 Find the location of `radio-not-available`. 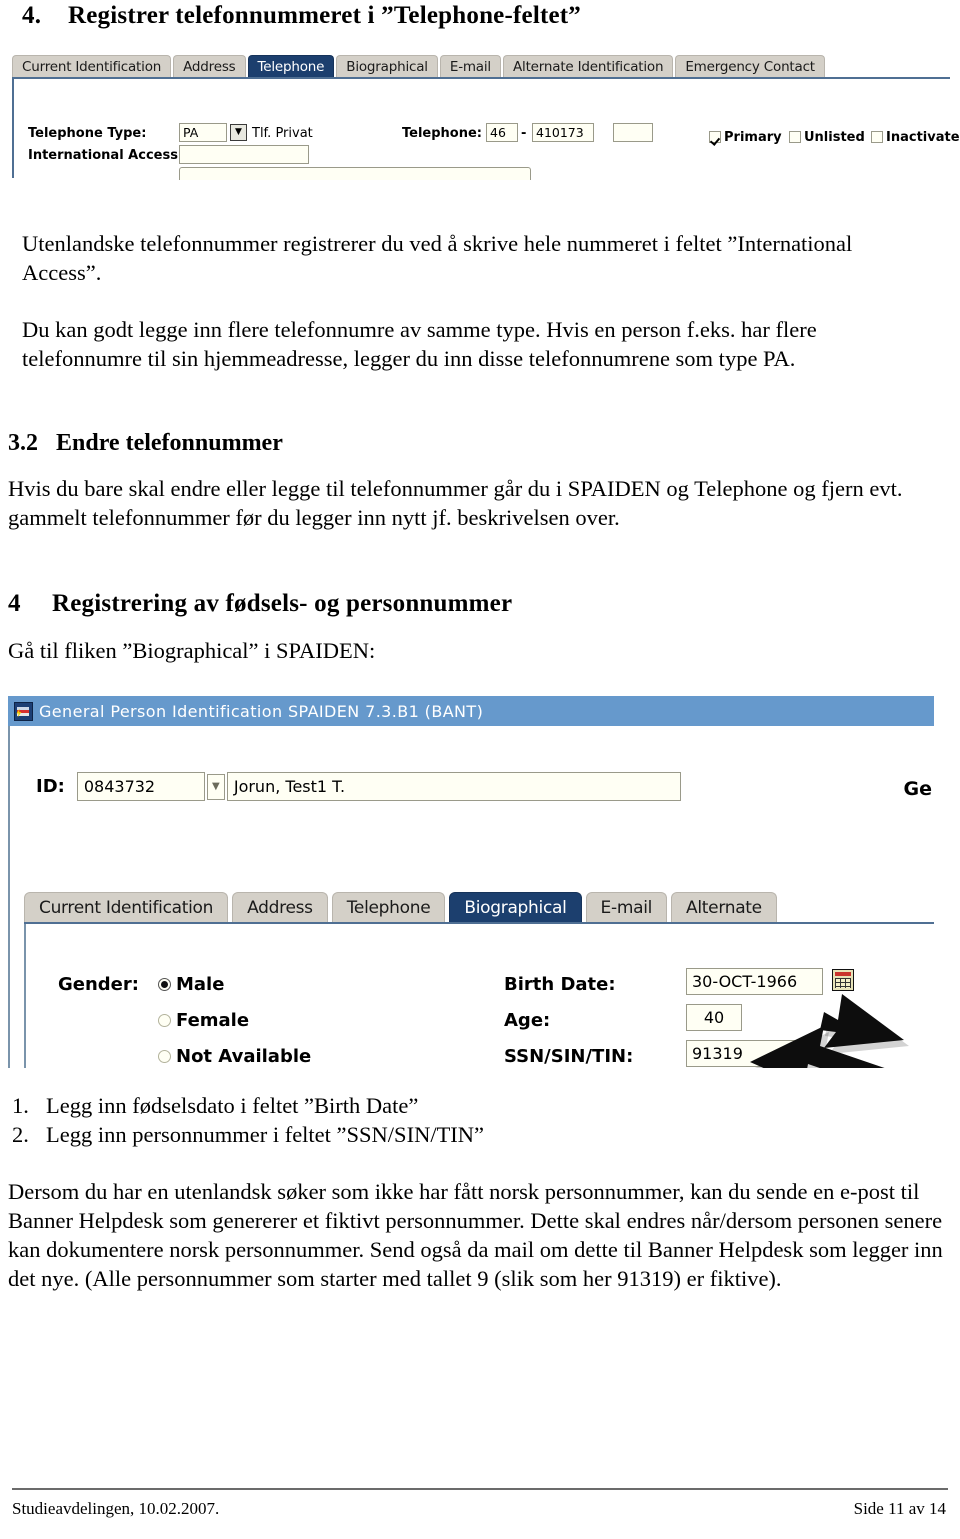

radio-not-available is located at coordinates (164, 1056).